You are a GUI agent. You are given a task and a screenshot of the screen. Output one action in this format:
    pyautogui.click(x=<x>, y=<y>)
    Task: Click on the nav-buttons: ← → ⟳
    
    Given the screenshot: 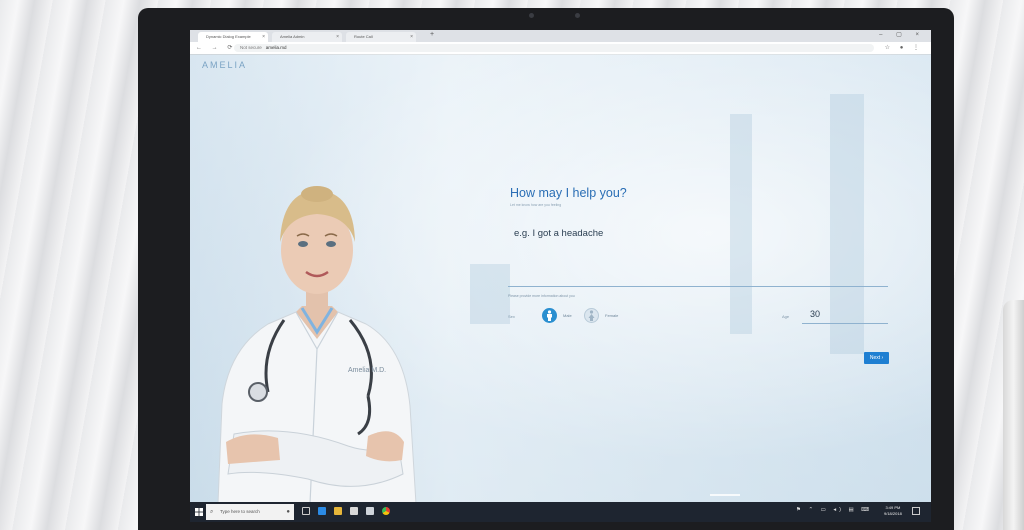 What is the action you would take?
    pyautogui.click(x=216, y=47)
    